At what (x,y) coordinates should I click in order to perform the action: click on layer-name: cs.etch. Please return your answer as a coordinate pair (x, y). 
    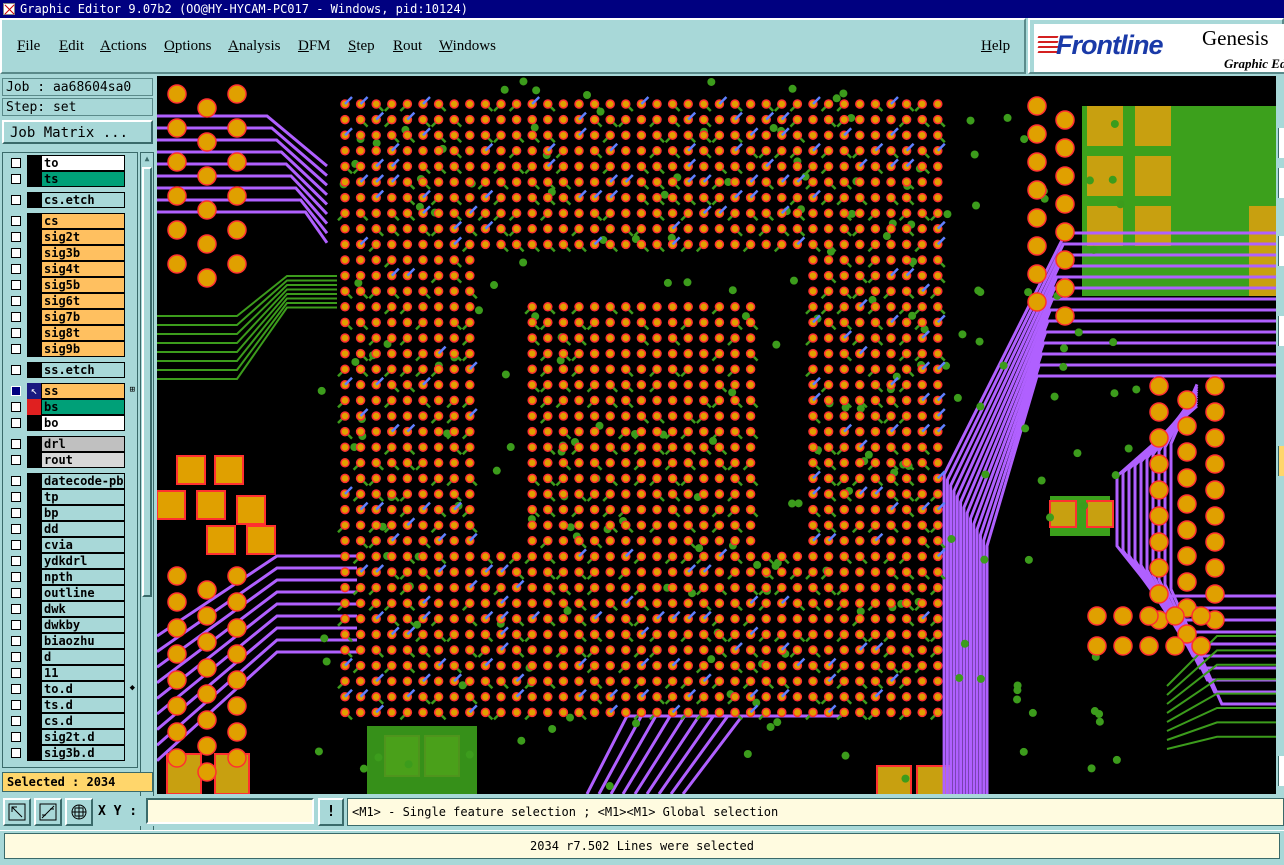
    Looking at the image, I should click on (83, 200).